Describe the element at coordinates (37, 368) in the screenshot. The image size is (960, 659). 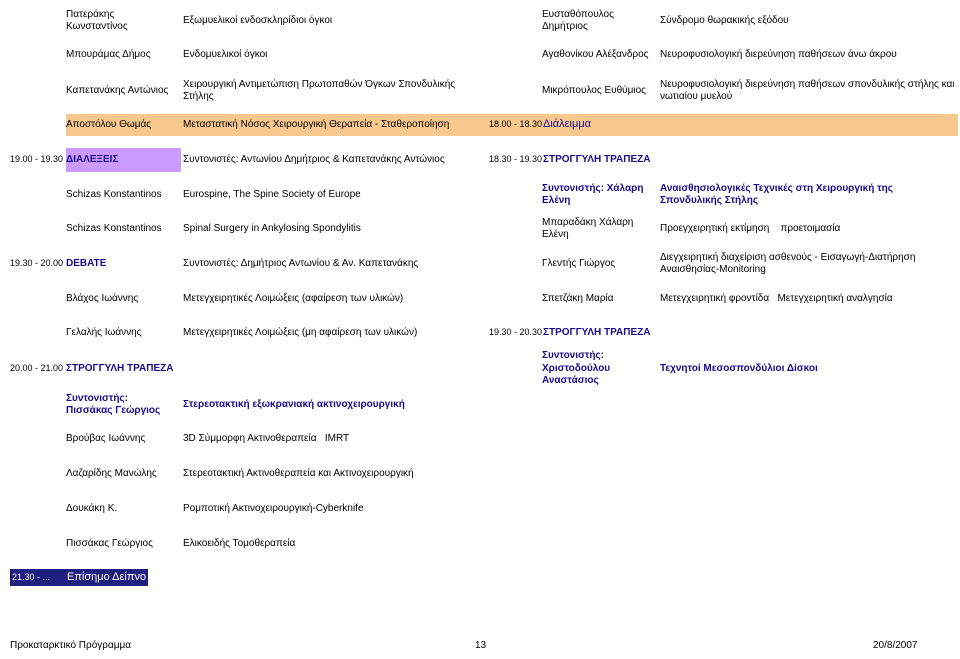
I see `session-time: 20.00 - 21.00` at that location.